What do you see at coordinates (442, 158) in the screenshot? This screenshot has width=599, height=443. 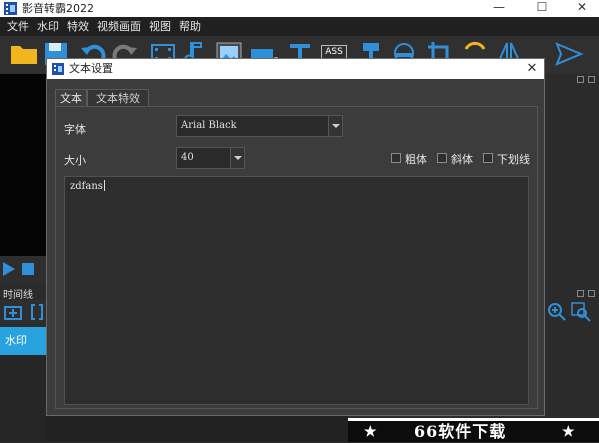 I see `italic-checkbox` at bounding box center [442, 158].